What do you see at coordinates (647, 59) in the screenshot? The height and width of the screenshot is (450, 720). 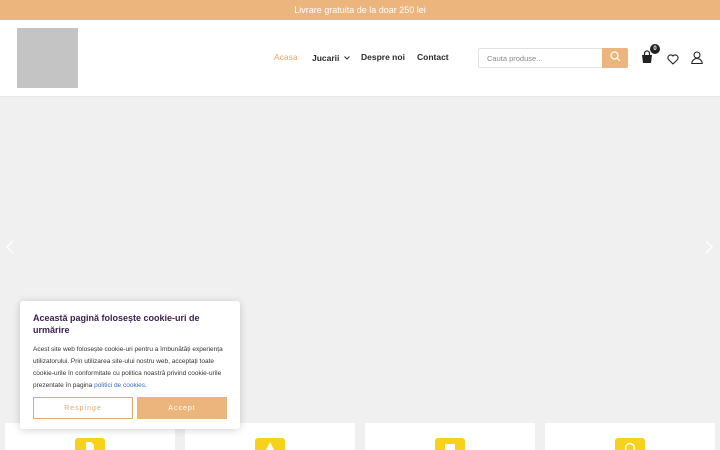 I see `cart-icon` at bounding box center [647, 59].